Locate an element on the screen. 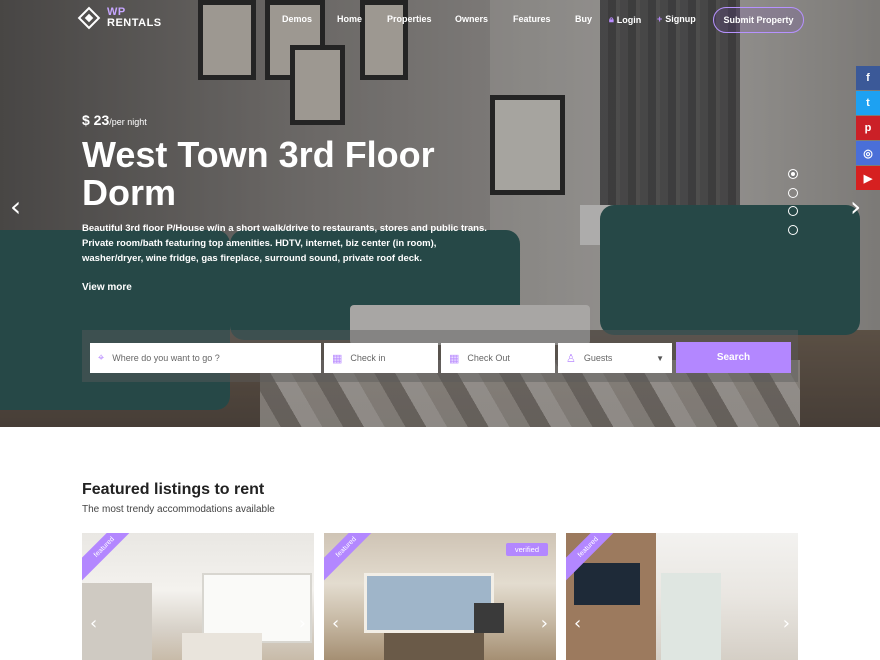 This screenshot has width=880, height=660. check-out-input: ▦ Check Out is located at coordinates (498, 358).